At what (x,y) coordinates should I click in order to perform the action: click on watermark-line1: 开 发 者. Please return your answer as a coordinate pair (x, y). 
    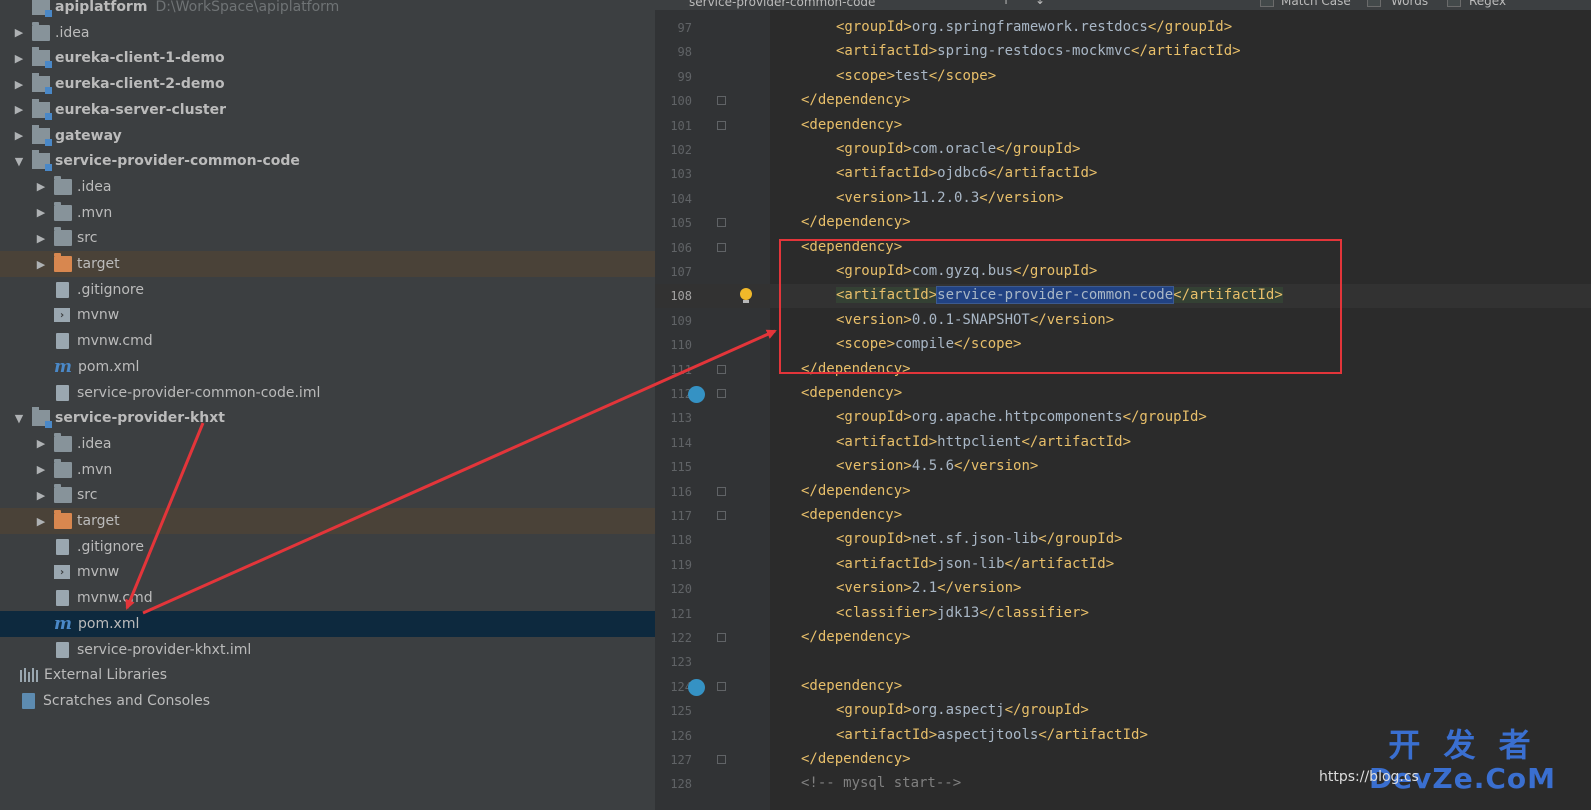
    Looking at the image, I should click on (1462, 745).